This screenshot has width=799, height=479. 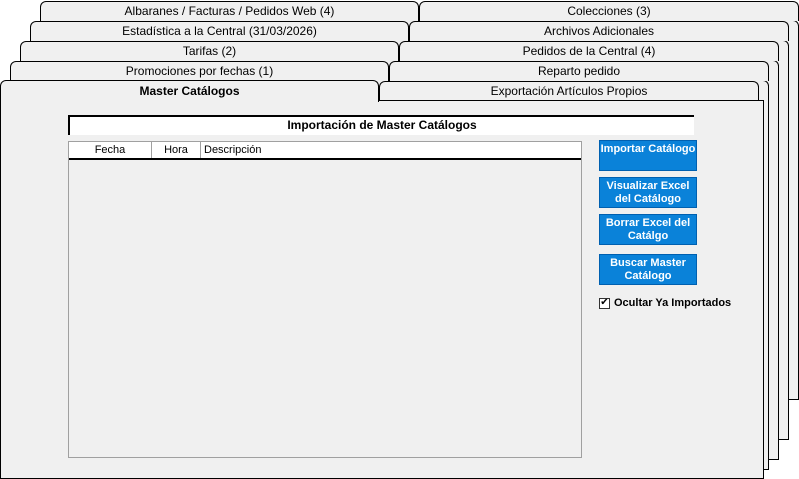 I want to click on tab-estadistica-central: Estadística a la Central (31/03/2026), so click(x=219, y=31).